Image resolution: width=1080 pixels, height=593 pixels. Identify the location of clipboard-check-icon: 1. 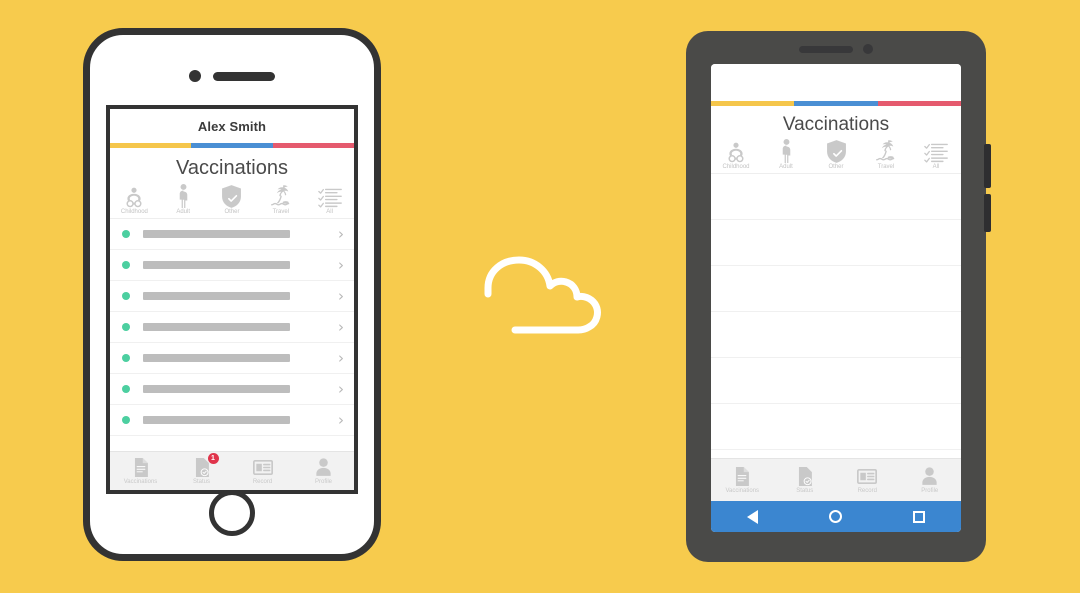
(205, 465).